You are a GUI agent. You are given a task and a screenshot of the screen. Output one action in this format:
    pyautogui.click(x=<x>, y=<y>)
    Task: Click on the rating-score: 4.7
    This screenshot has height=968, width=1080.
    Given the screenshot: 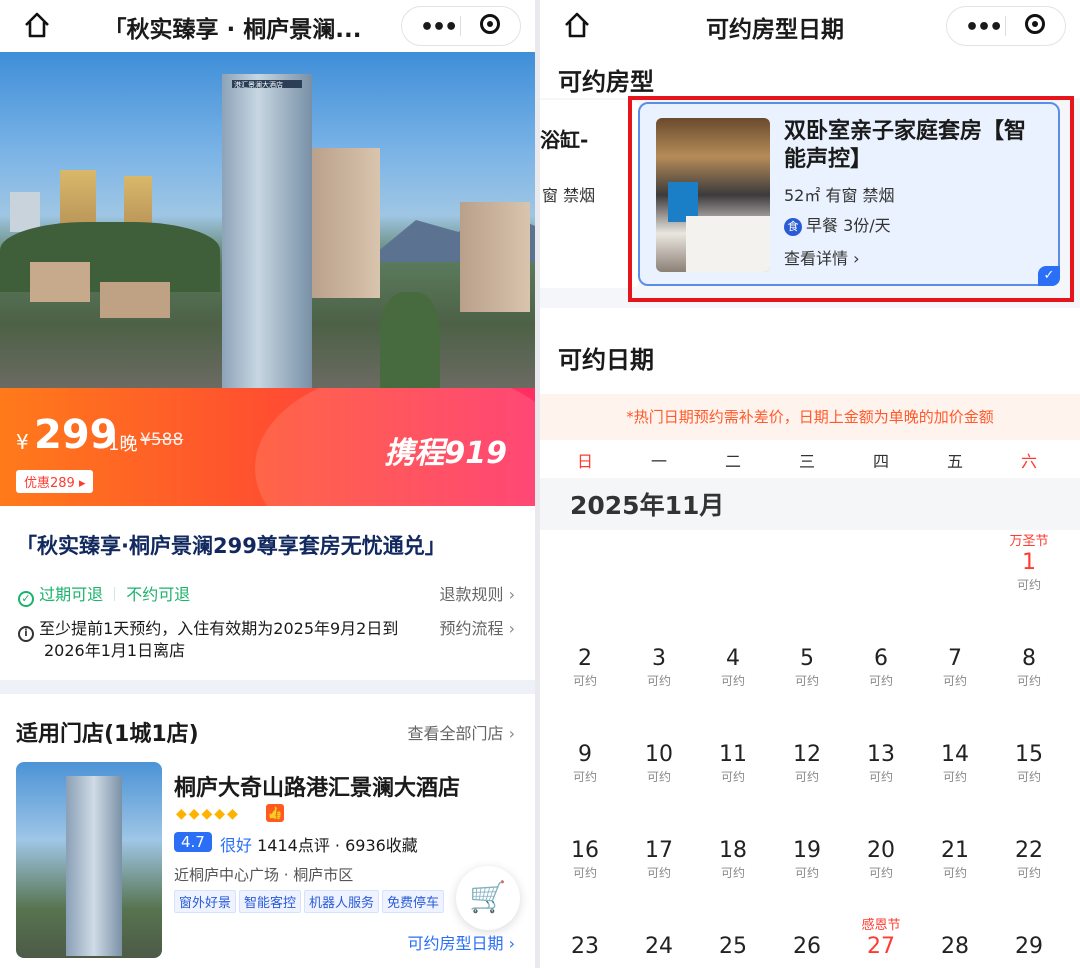 What is the action you would take?
    pyautogui.click(x=193, y=842)
    